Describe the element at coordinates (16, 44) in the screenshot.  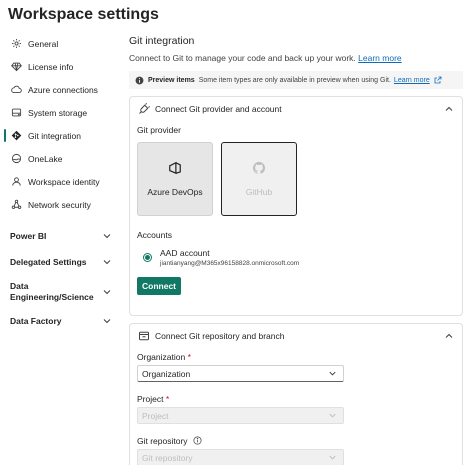
I see `gear-icon` at that location.